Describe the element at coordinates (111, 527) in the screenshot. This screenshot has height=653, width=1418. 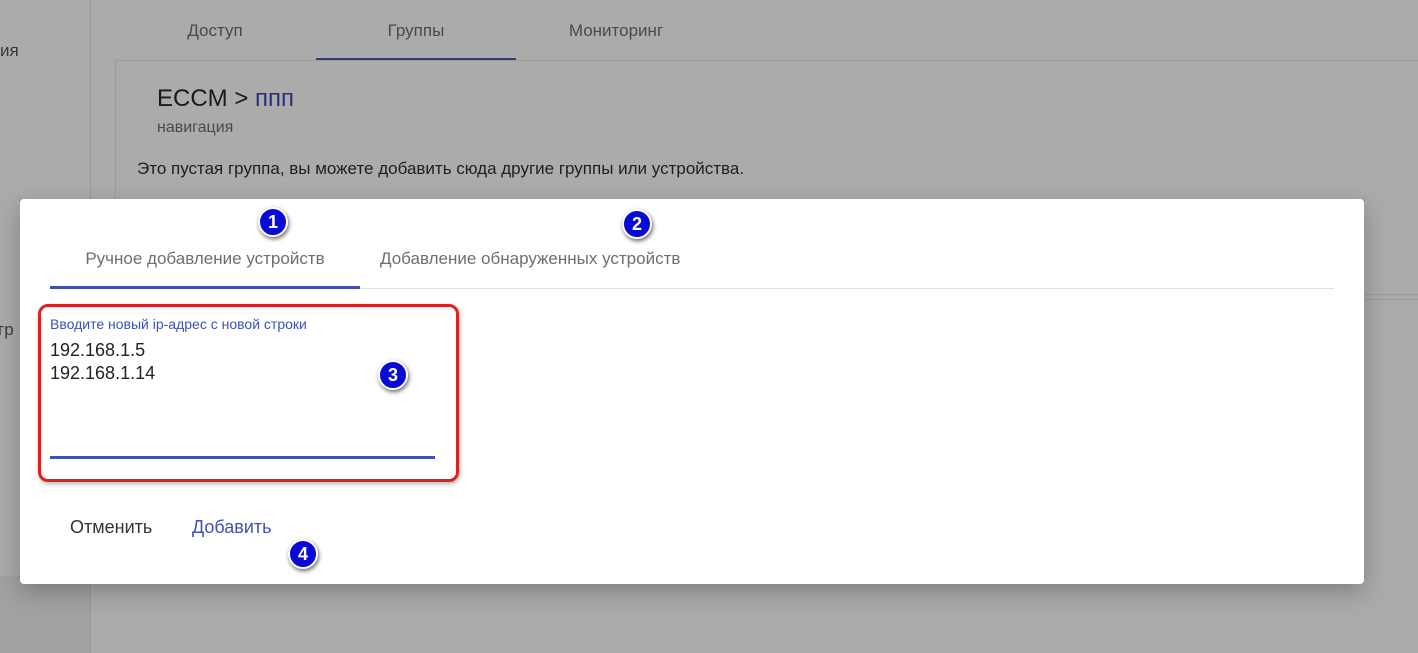
I see `cancel-button: Отменить` at that location.